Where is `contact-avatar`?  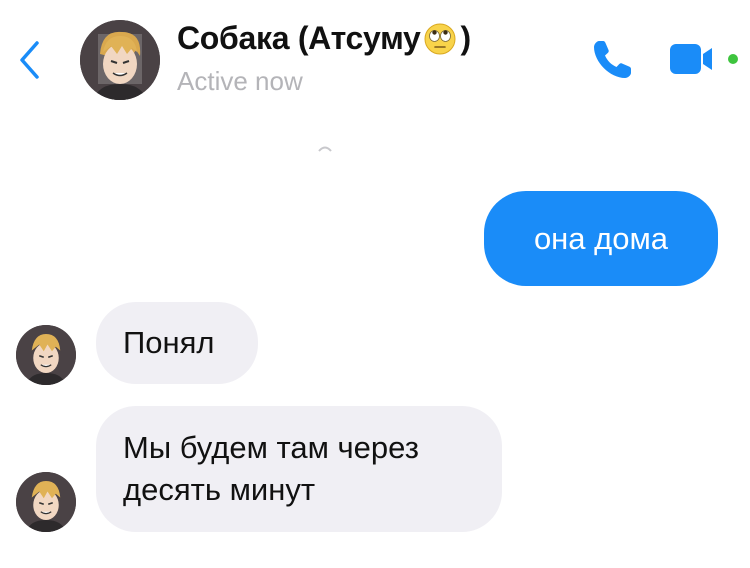 contact-avatar is located at coordinates (120, 60).